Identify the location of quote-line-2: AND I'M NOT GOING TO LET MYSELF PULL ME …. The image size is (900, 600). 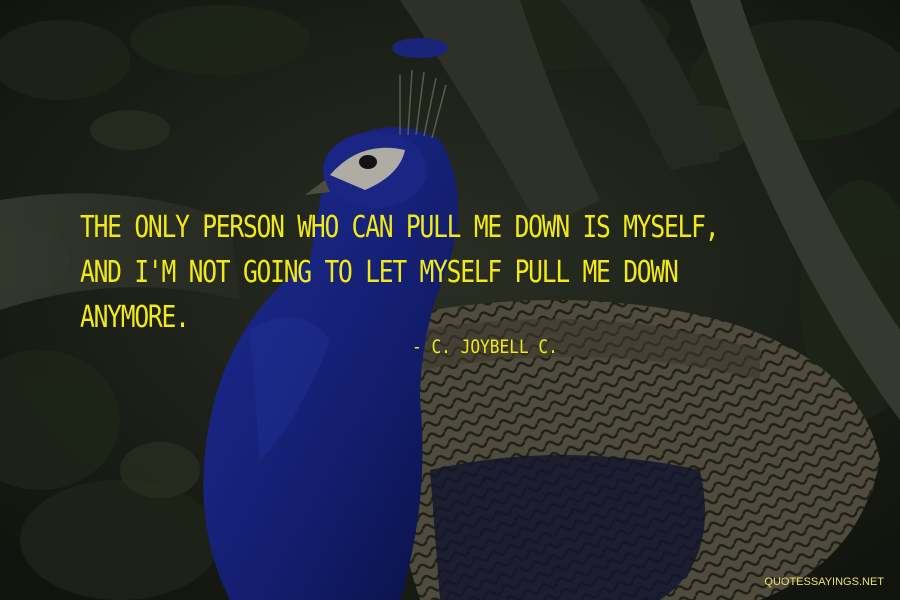
(379, 272).